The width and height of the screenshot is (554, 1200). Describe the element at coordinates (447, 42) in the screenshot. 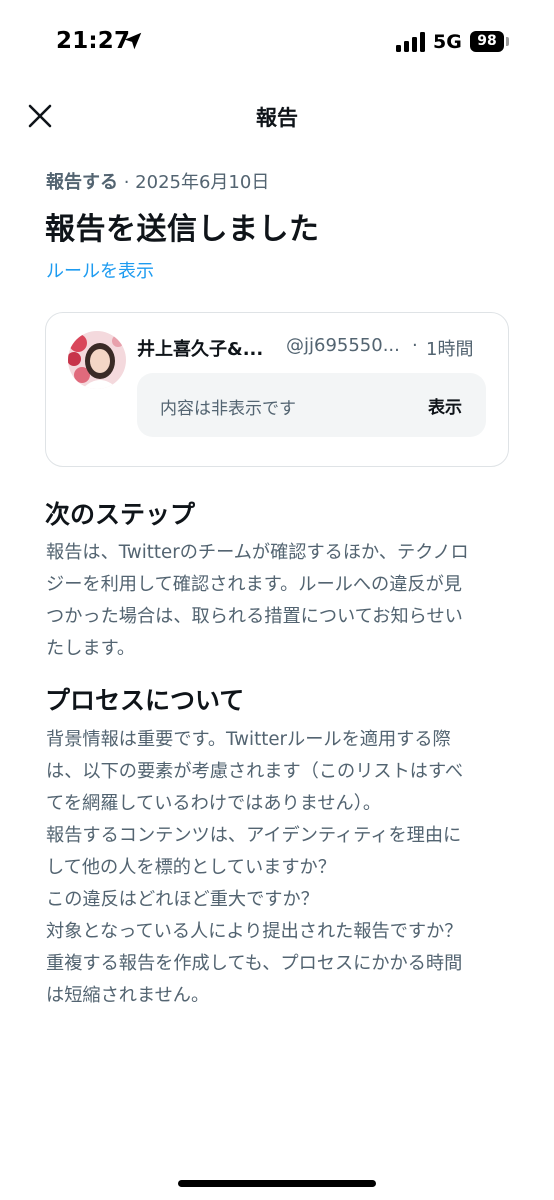

I see `network-type: 5G` at that location.